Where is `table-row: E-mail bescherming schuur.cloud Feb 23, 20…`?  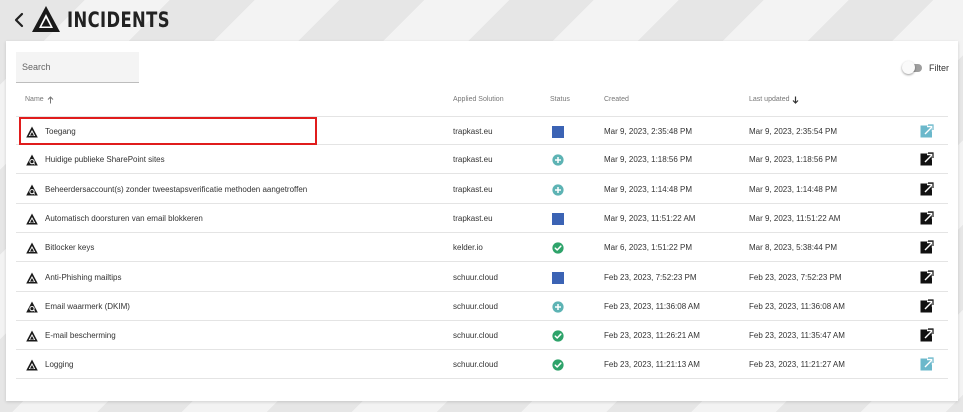 table-row: E-mail bescherming schuur.cloud Feb 23, 20… is located at coordinates (482, 336).